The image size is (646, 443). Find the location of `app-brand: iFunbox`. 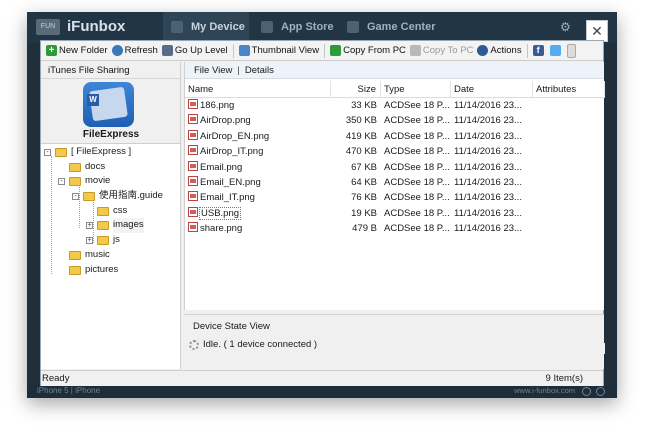

app-brand: iFunbox is located at coordinates (96, 26).